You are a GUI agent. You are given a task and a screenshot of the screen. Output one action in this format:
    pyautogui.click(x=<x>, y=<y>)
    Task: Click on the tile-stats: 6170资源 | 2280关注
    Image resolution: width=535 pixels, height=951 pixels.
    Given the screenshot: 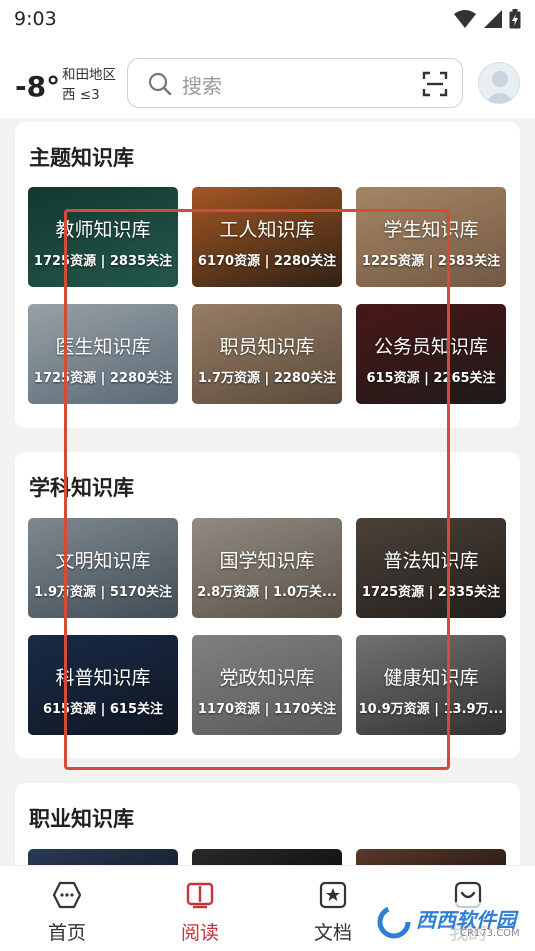 What is the action you would take?
    pyautogui.click(x=267, y=261)
    